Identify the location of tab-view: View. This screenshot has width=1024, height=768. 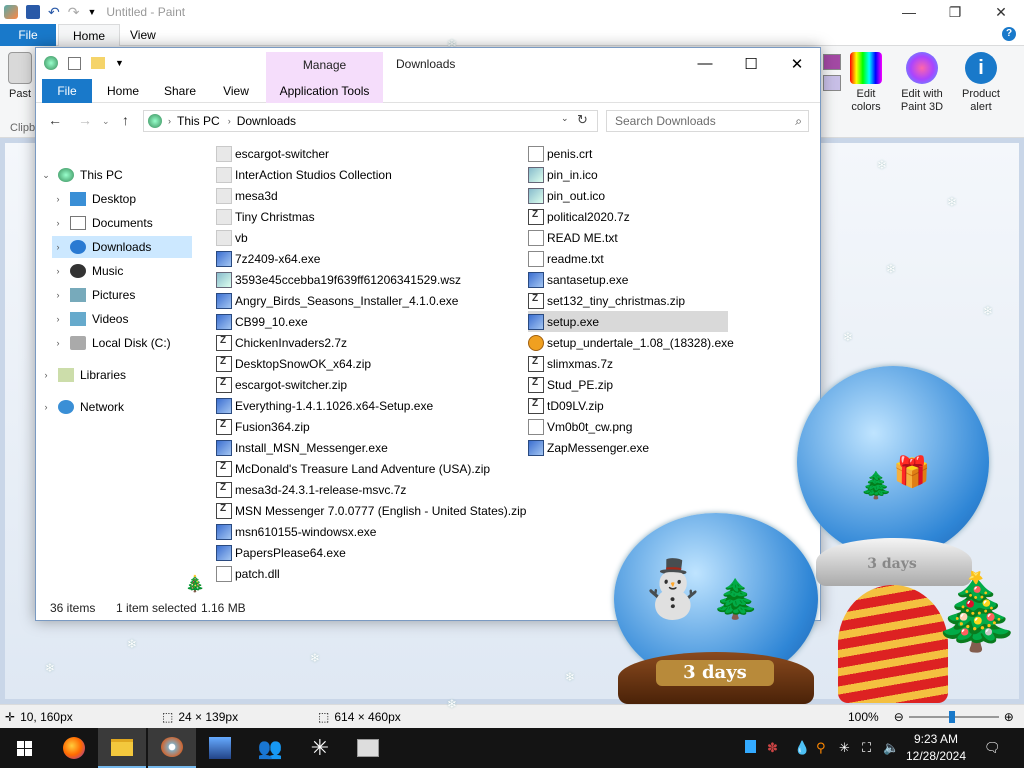
(236, 91).